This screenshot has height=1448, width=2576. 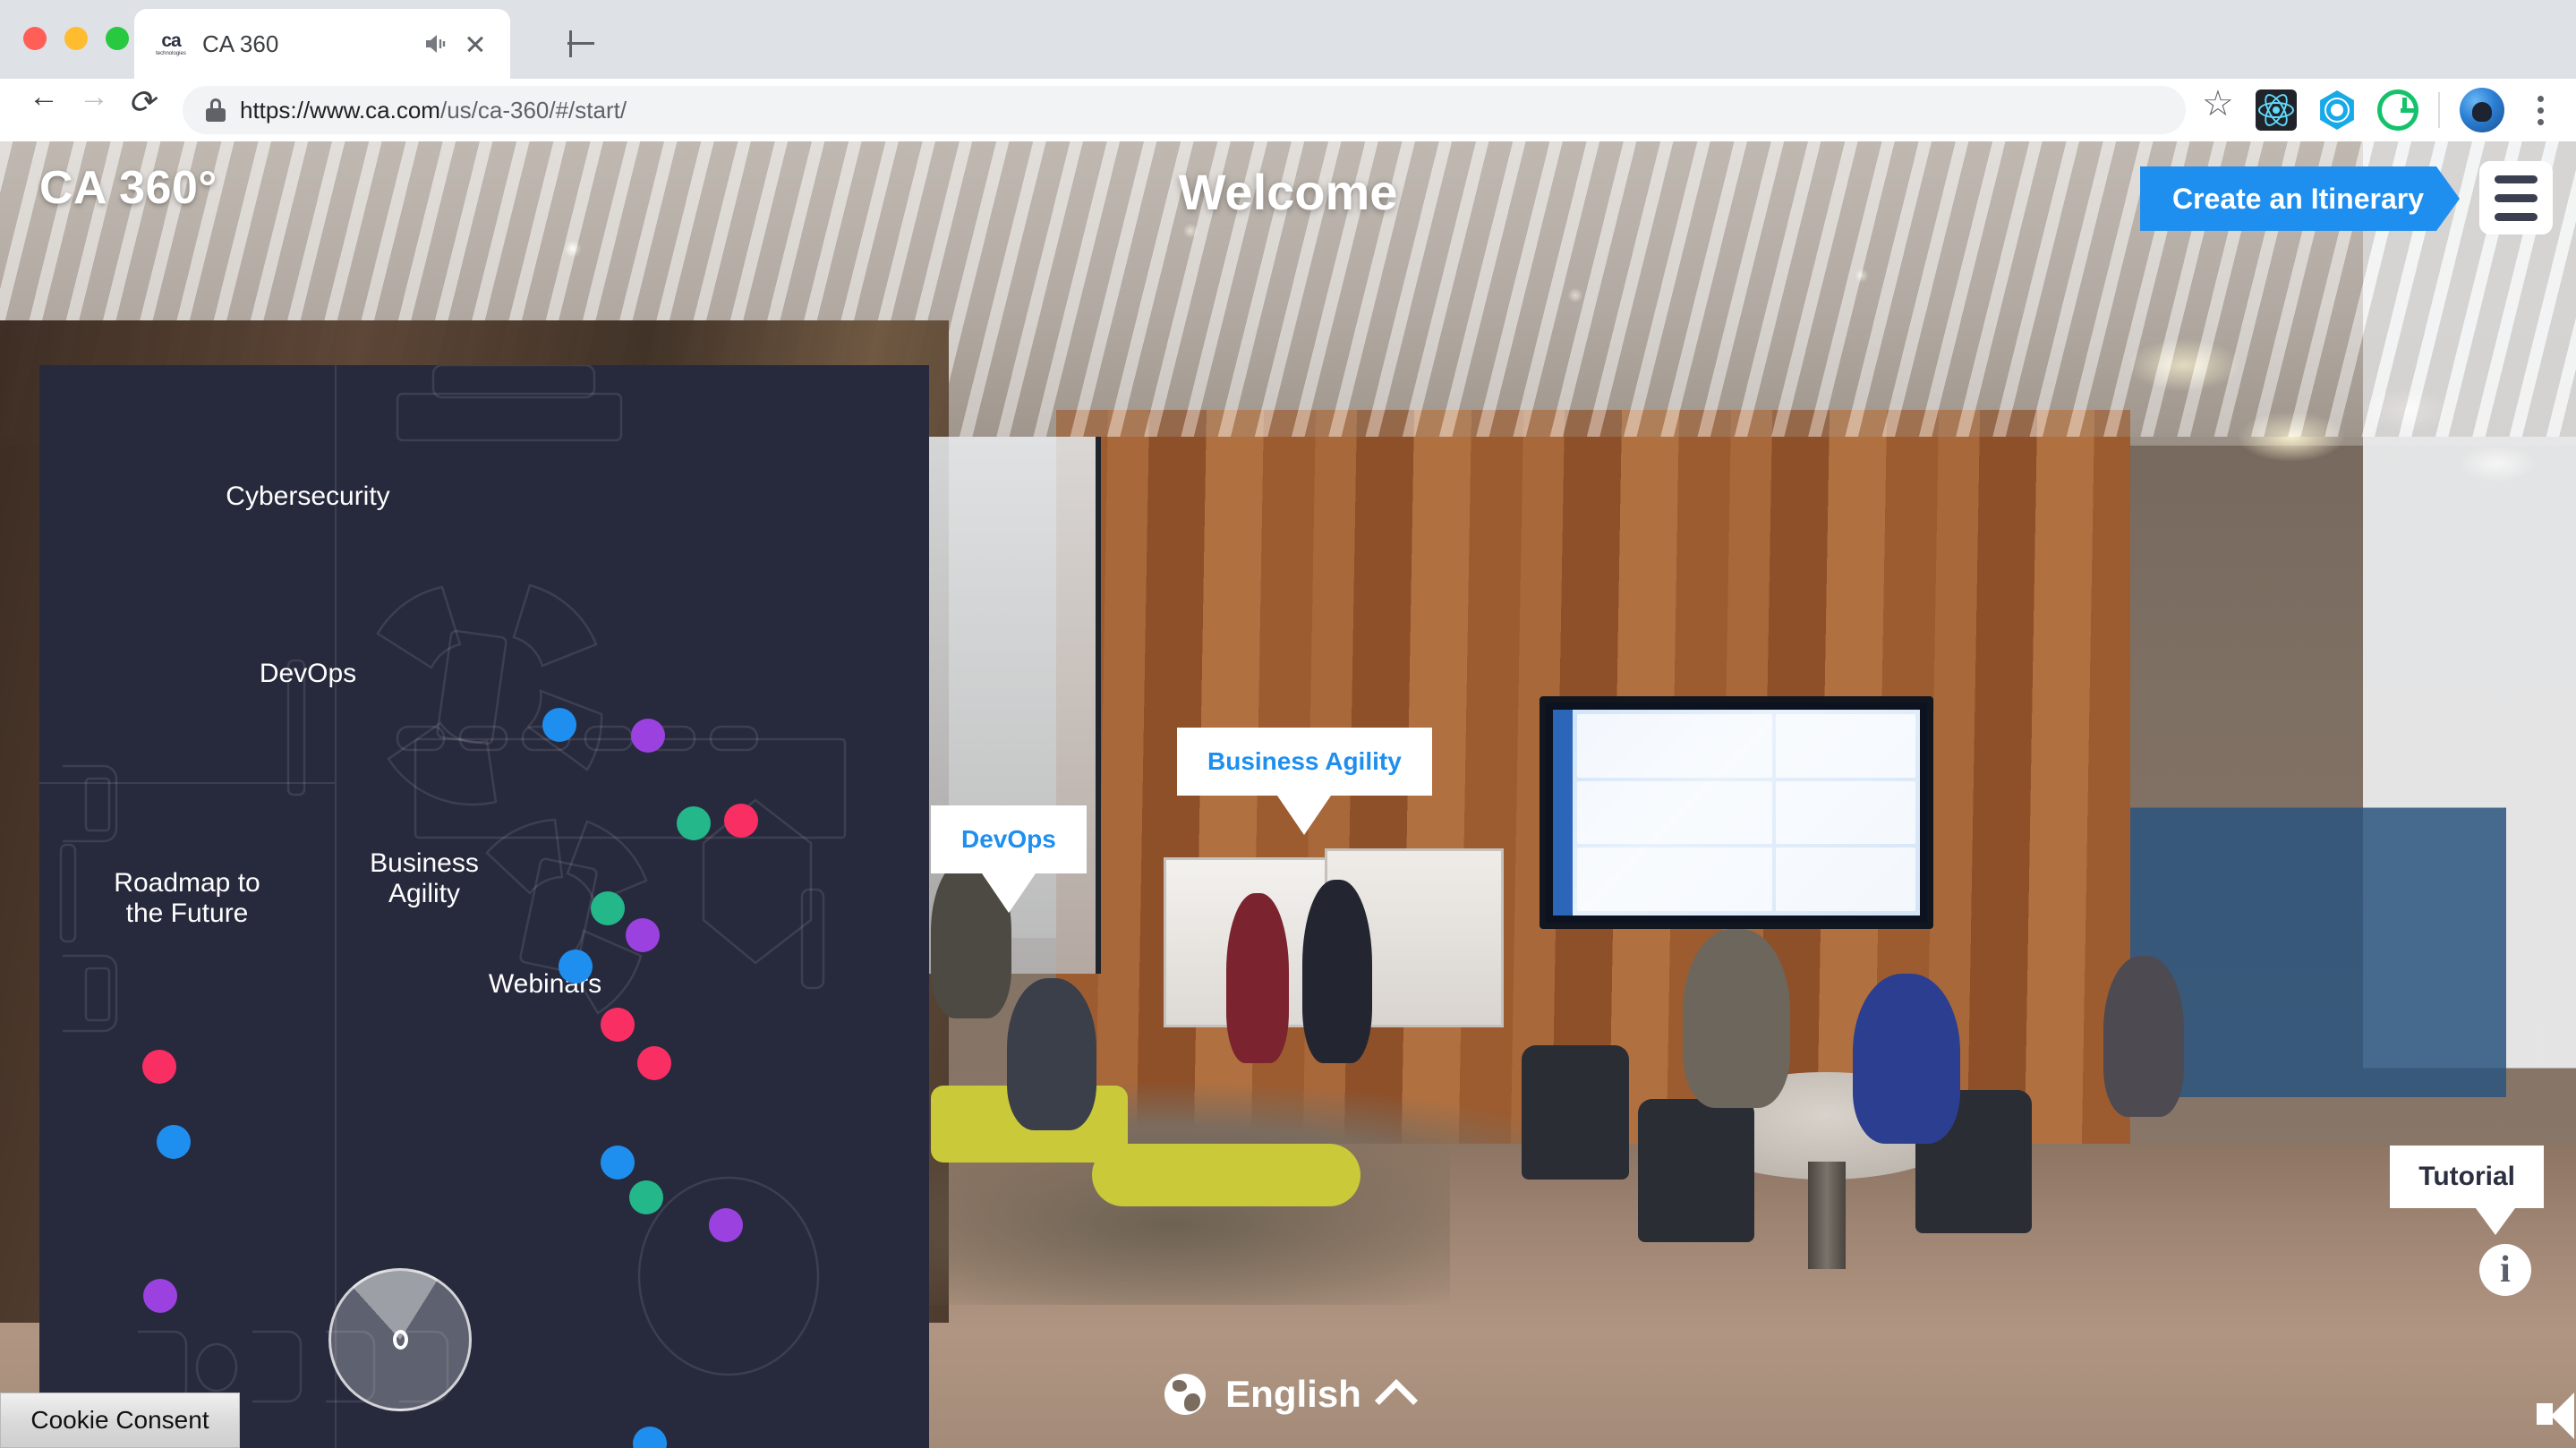 I want to click on person-far-right-seated, so click(x=2143, y=1036).